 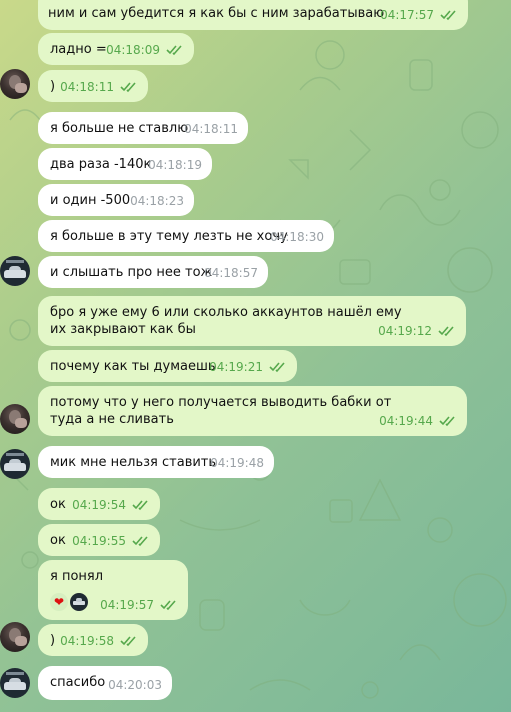 I want to click on message-time: 04:18:57, so click(x=231, y=273).